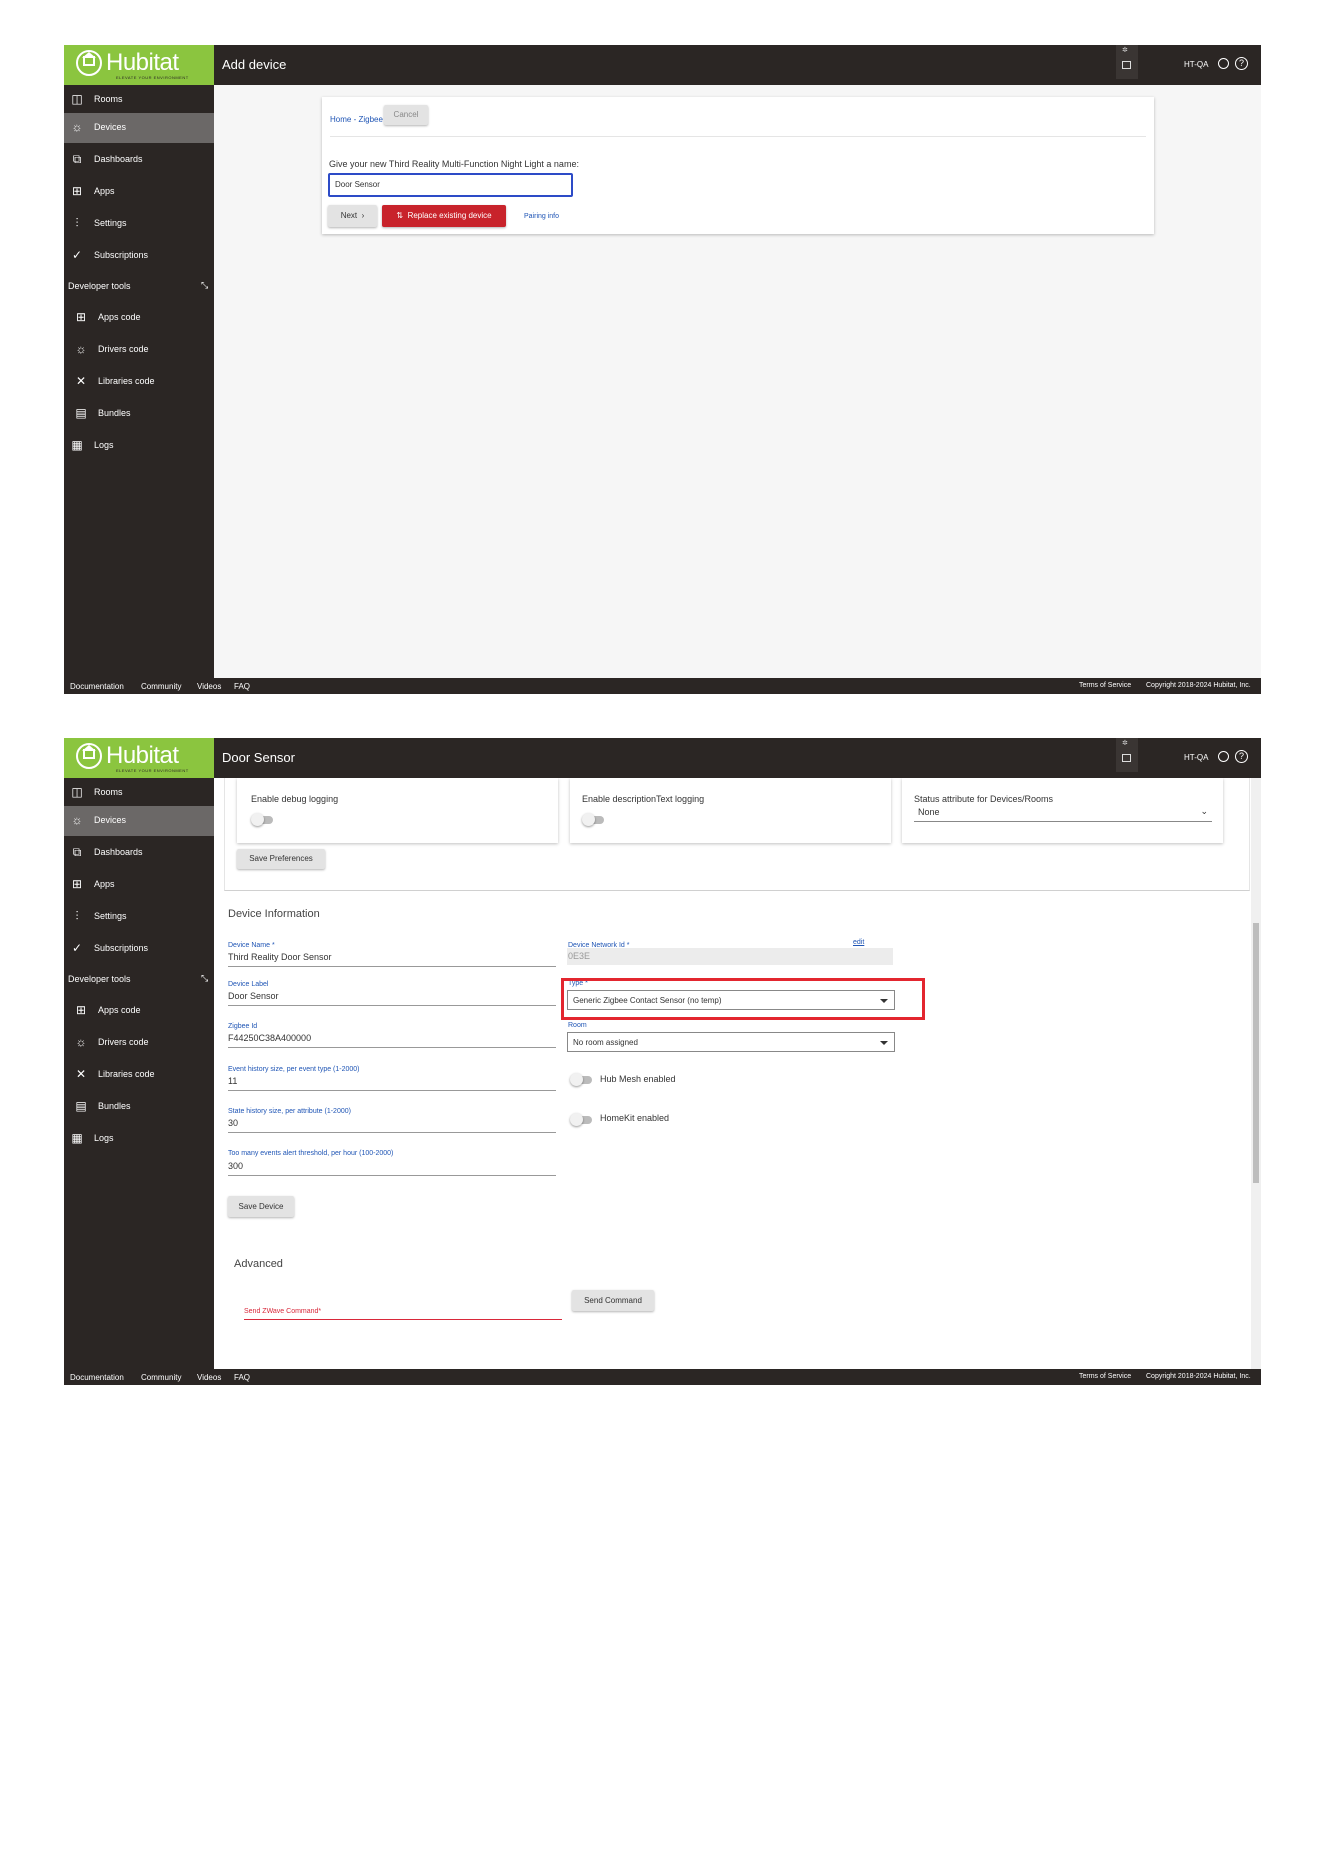  What do you see at coordinates (406, 115) in the screenshot?
I see `cancel-button: Cancel` at bounding box center [406, 115].